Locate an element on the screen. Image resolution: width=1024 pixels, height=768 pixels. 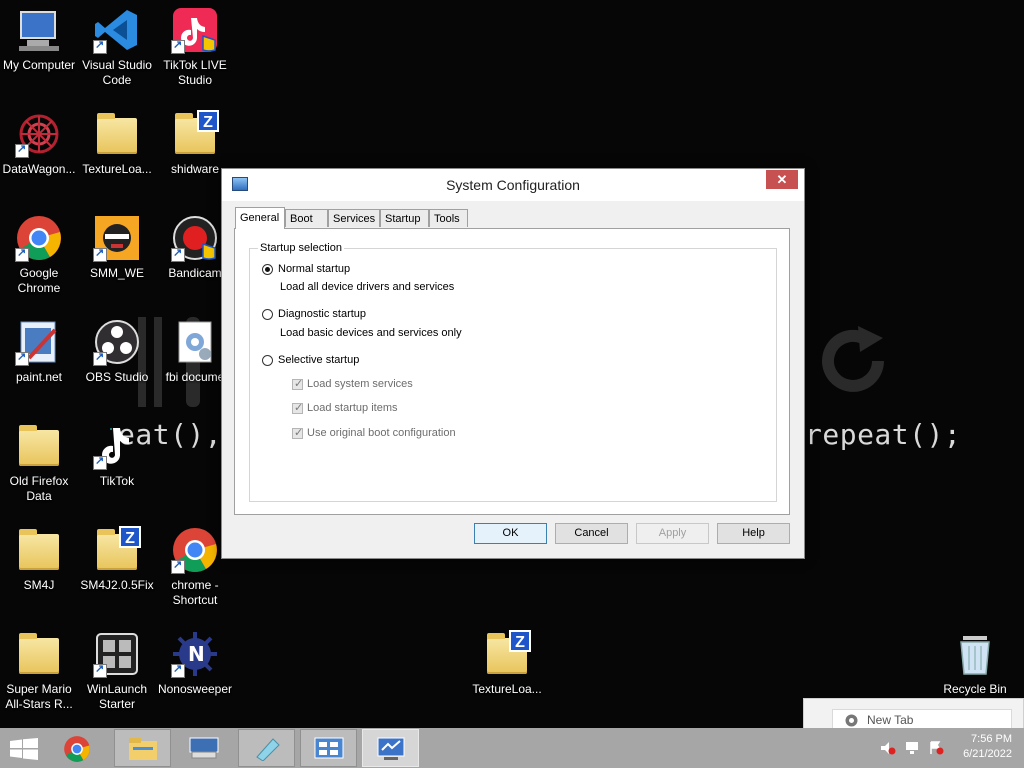
desktop-icon-old-firefox-data: Old Firefox Data is located at coordinates (39, 461).